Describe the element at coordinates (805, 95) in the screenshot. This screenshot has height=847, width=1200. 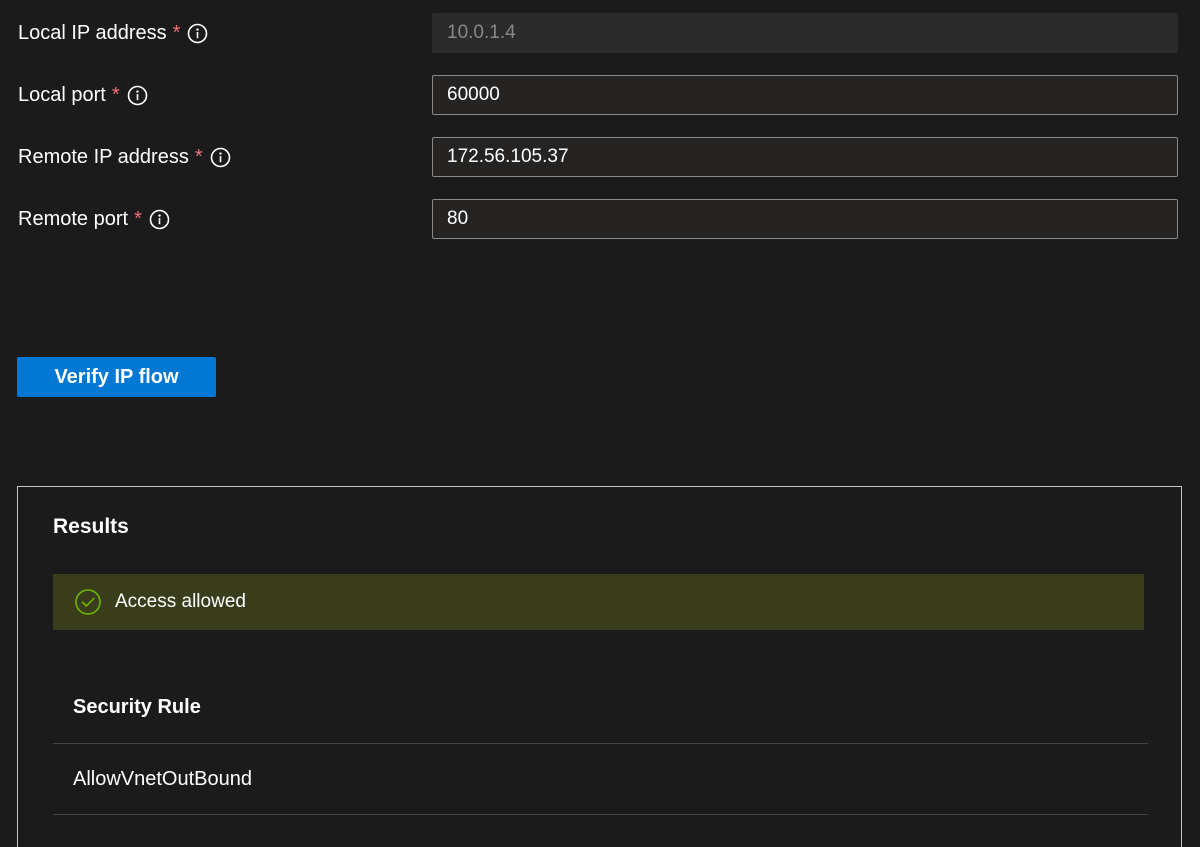
I see `local-port-input` at that location.